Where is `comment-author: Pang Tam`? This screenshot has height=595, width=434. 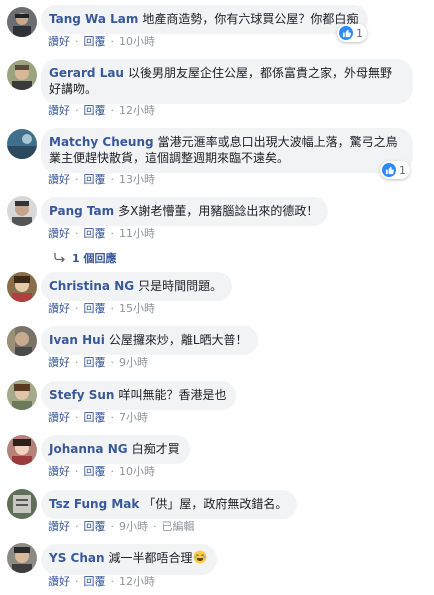 comment-author: Pang Tam is located at coordinates (81, 211).